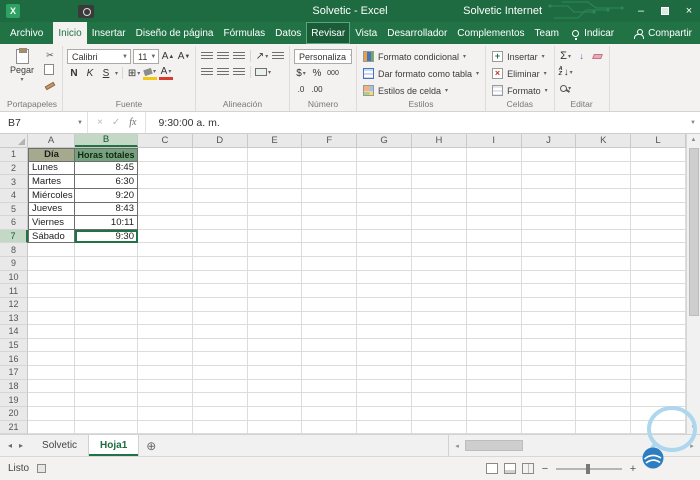 This screenshot has width=700, height=480. Describe the element at coordinates (421, 90) in the screenshot. I see `cell-styles-button: Estilos de celda ▾` at that location.